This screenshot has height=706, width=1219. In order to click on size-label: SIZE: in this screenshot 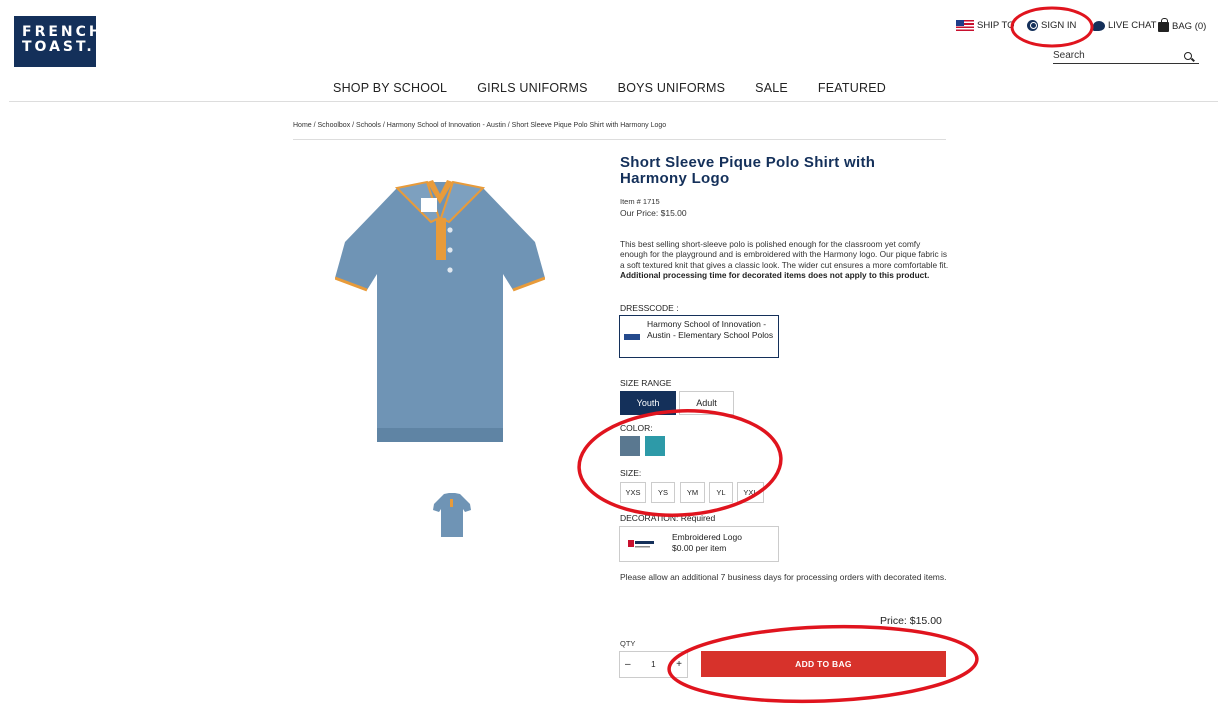, I will do `click(631, 473)`.